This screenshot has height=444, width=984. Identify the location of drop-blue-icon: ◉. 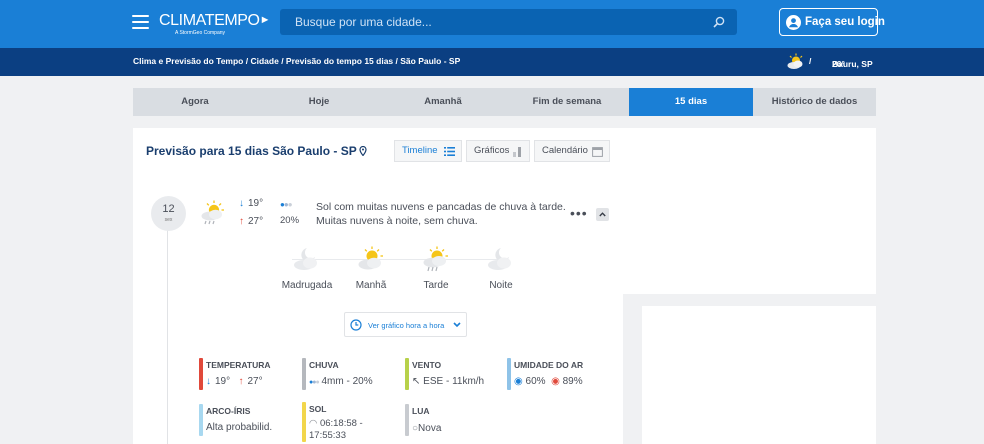
(518, 381).